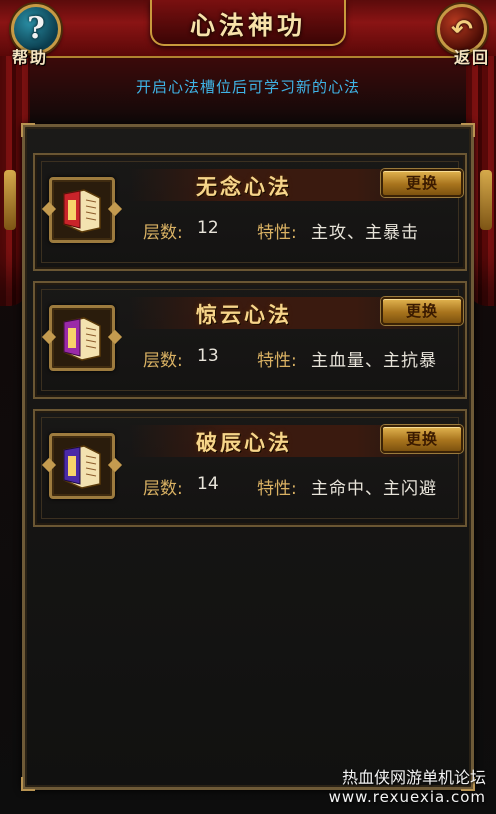 This screenshot has height=814, width=496. I want to click on page-title: 心法神功, so click(247, 25).